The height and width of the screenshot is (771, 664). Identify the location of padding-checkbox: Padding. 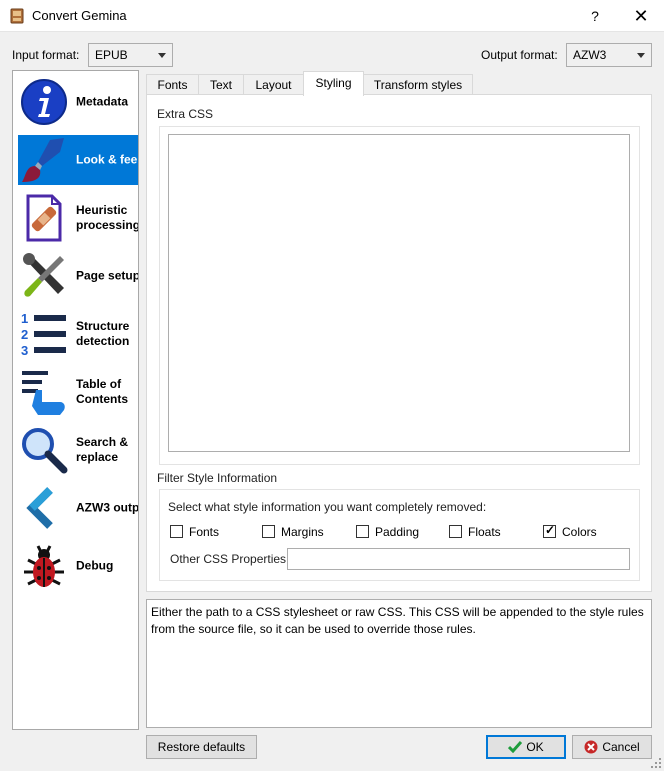
(391, 532).